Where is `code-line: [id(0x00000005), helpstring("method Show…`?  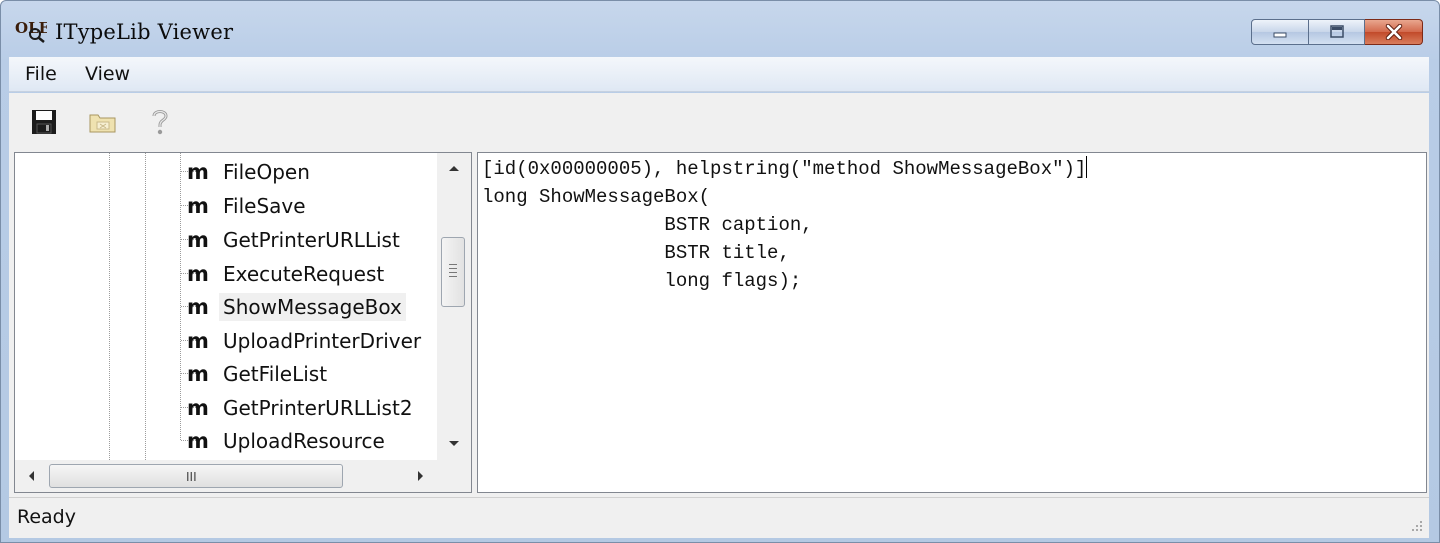
code-line: [id(0x00000005), helpstring("method Show… is located at coordinates (784, 169).